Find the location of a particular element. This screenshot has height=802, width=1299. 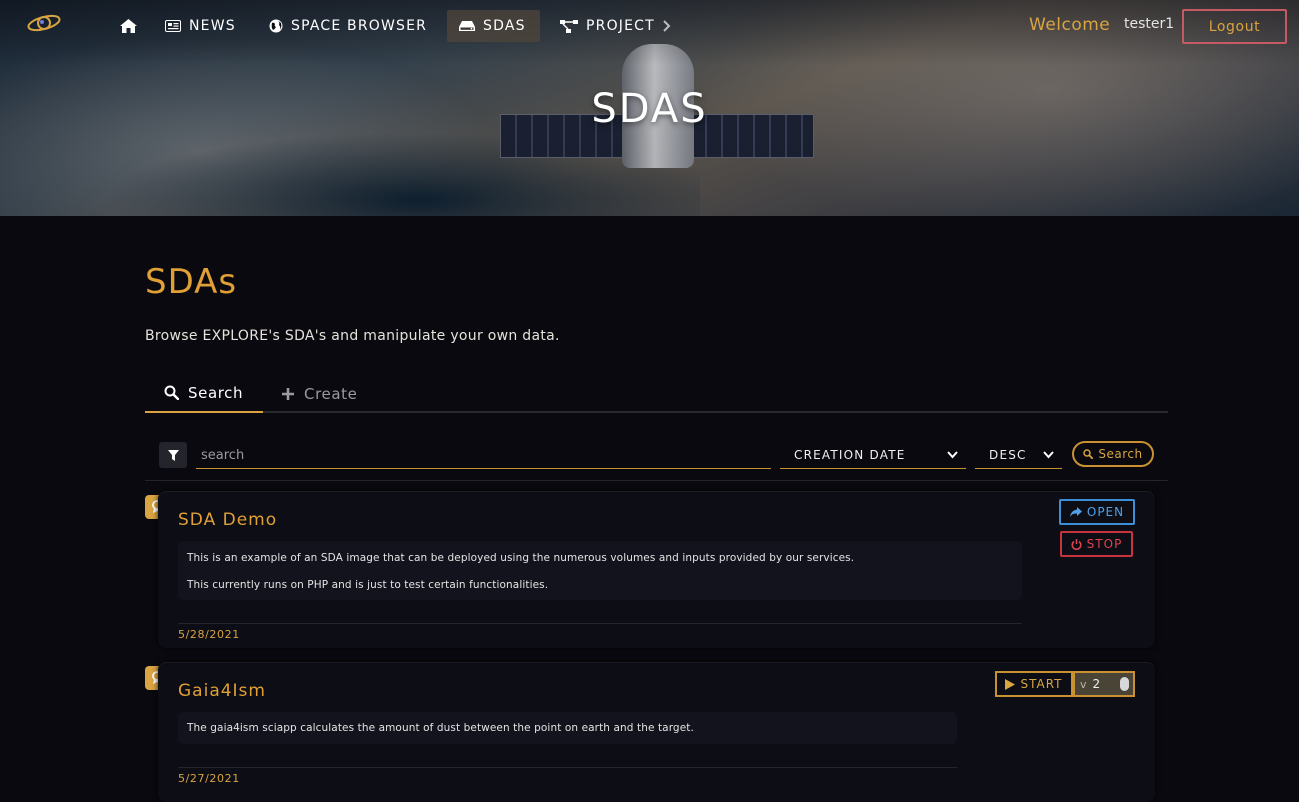

sda-date: 5/27/2021 is located at coordinates (209, 778).